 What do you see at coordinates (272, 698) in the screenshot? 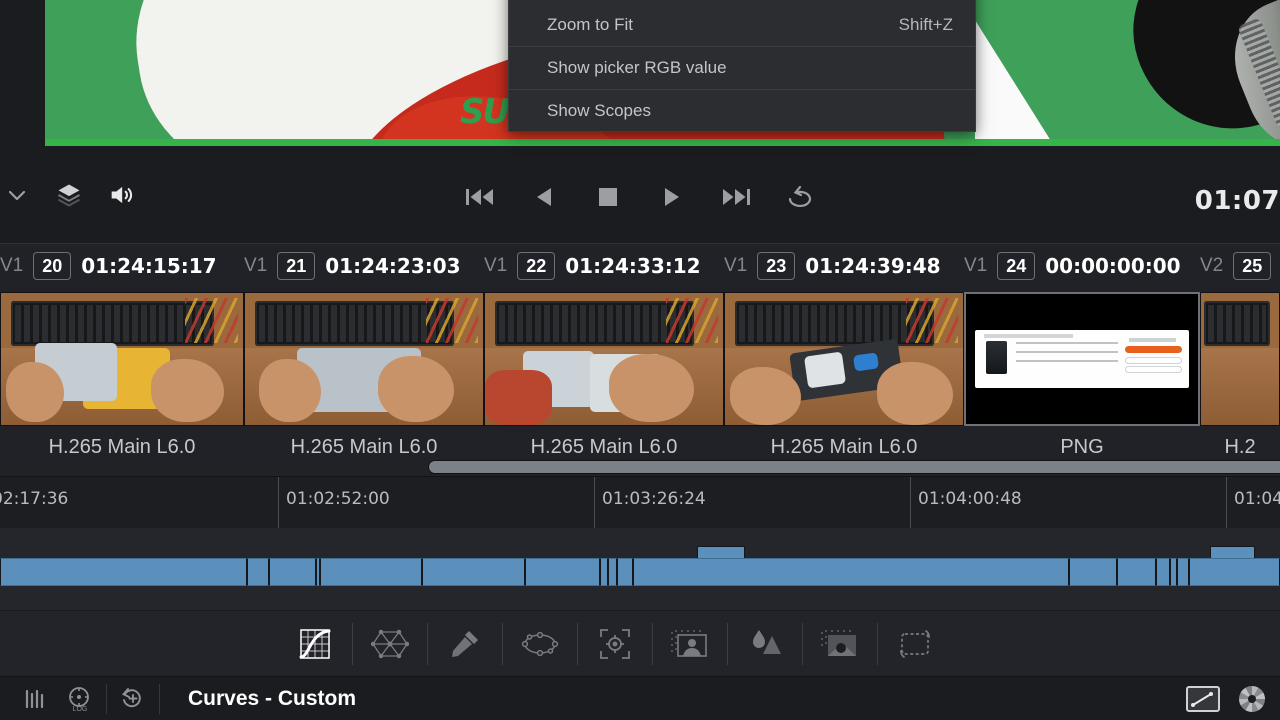
I see `current-node-title: Curves - Custom` at bounding box center [272, 698].